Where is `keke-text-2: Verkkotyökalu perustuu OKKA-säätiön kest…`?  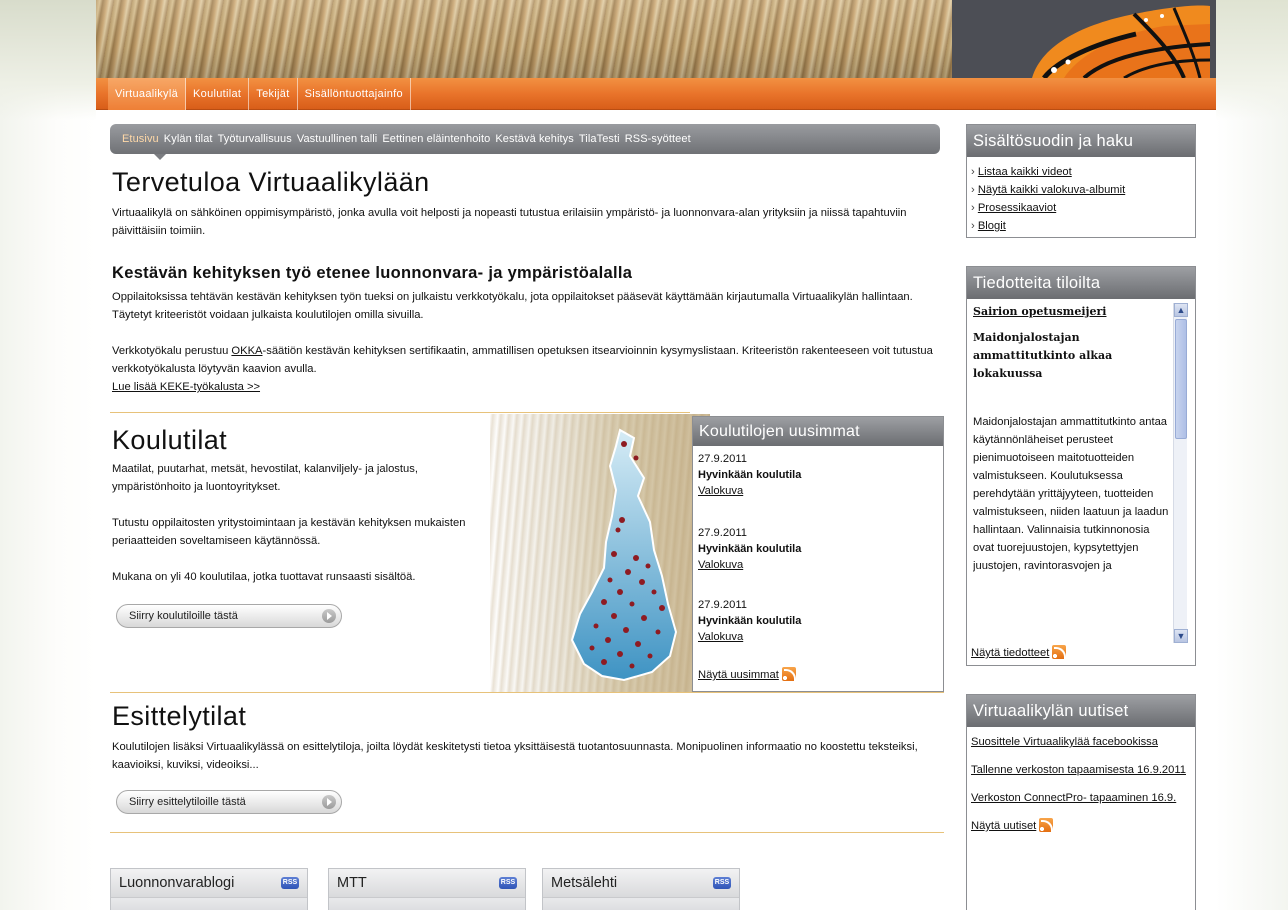
keke-text-2: Verkkotyökalu perustuu OKKA-säätiön kest… is located at coordinates (522, 360).